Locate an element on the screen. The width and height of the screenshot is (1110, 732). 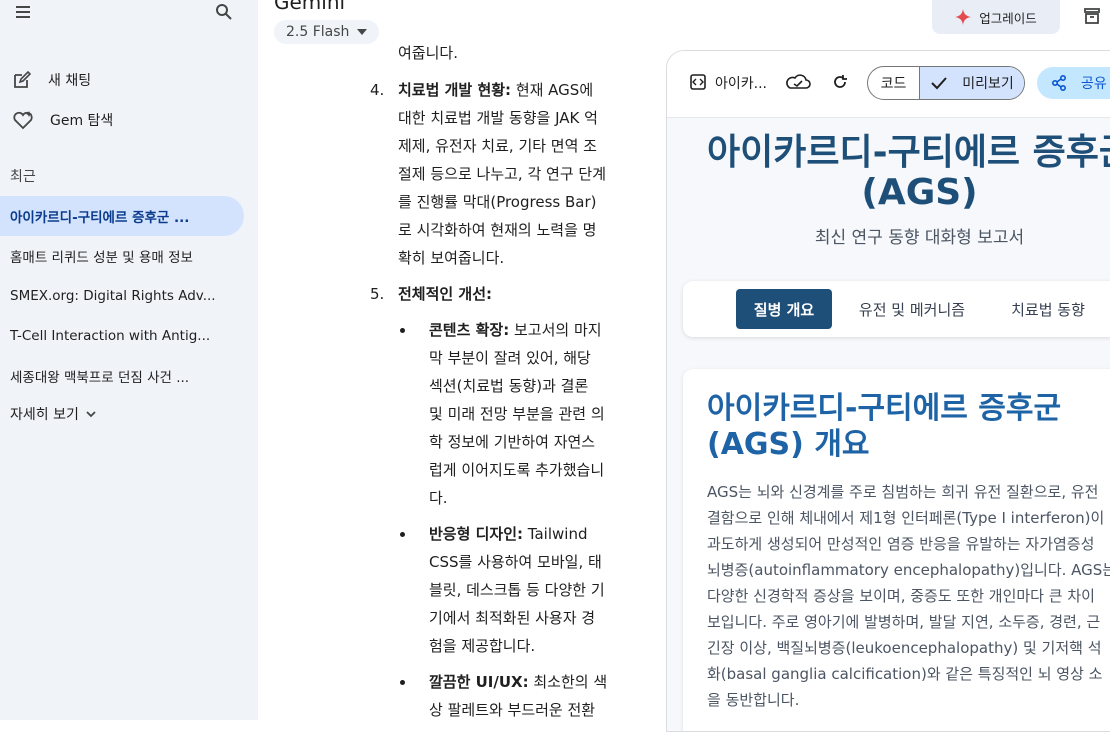
report-tabs: 질병 개요 유전 및 메커니즘 치료법 동향 is located at coordinates (896, 309).